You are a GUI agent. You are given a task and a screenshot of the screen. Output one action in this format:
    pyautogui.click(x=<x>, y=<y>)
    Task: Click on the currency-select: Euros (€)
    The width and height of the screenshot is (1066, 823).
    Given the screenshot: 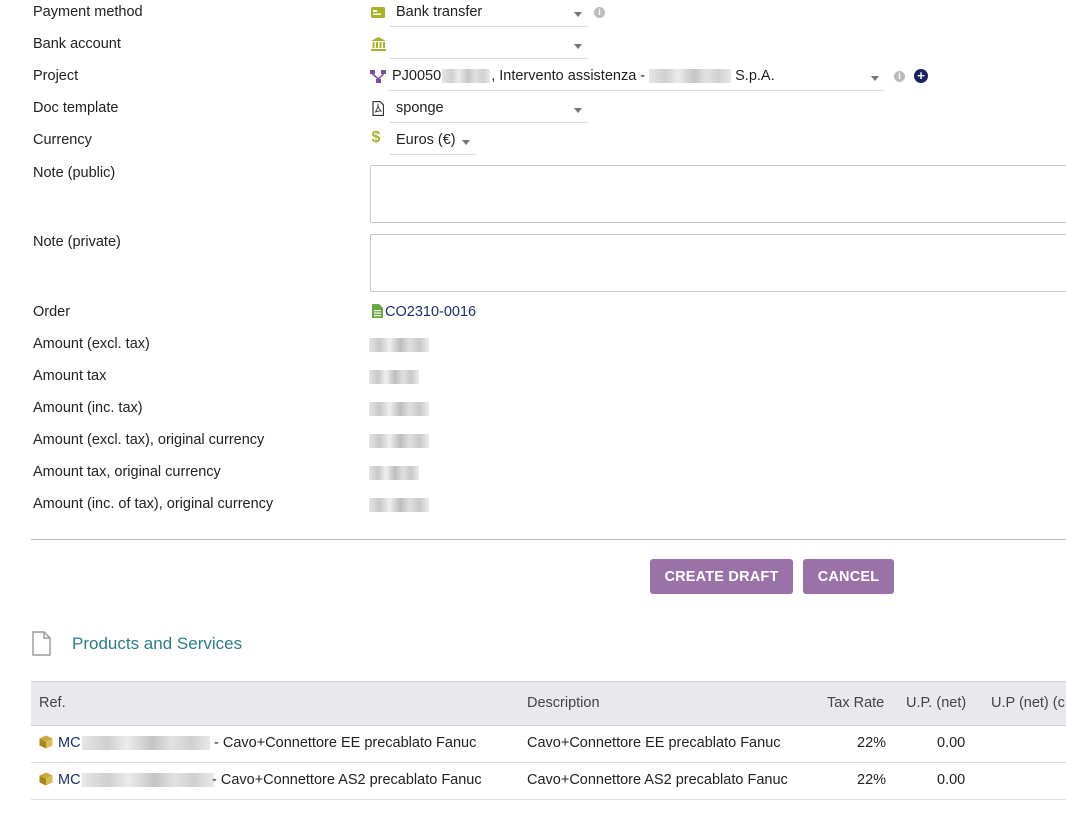 What is the action you would take?
    pyautogui.click(x=433, y=141)
    